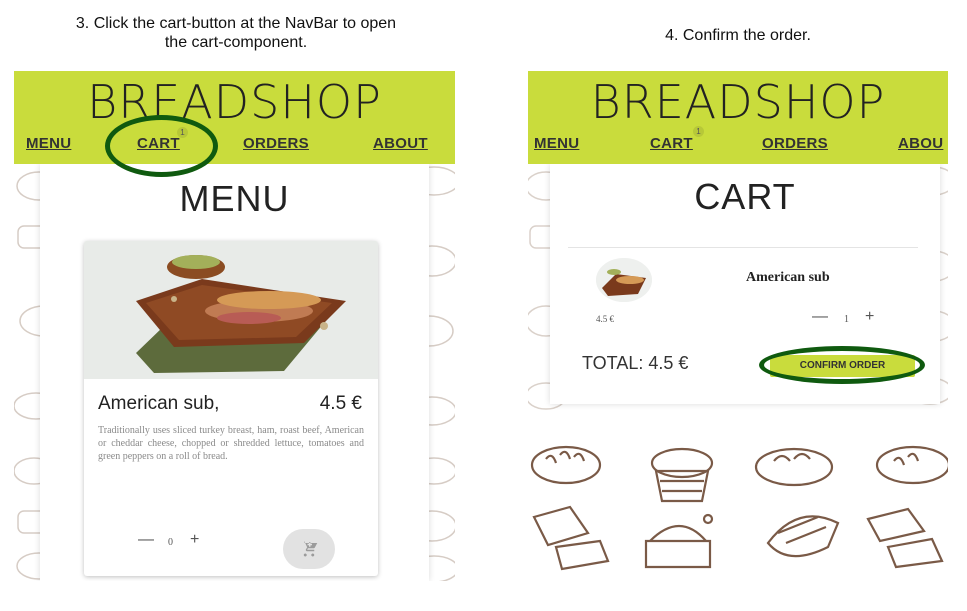 This screenshot has width=967, height=611. I want to click on step3-caption-line2: the cart-component., so click(236, 42).